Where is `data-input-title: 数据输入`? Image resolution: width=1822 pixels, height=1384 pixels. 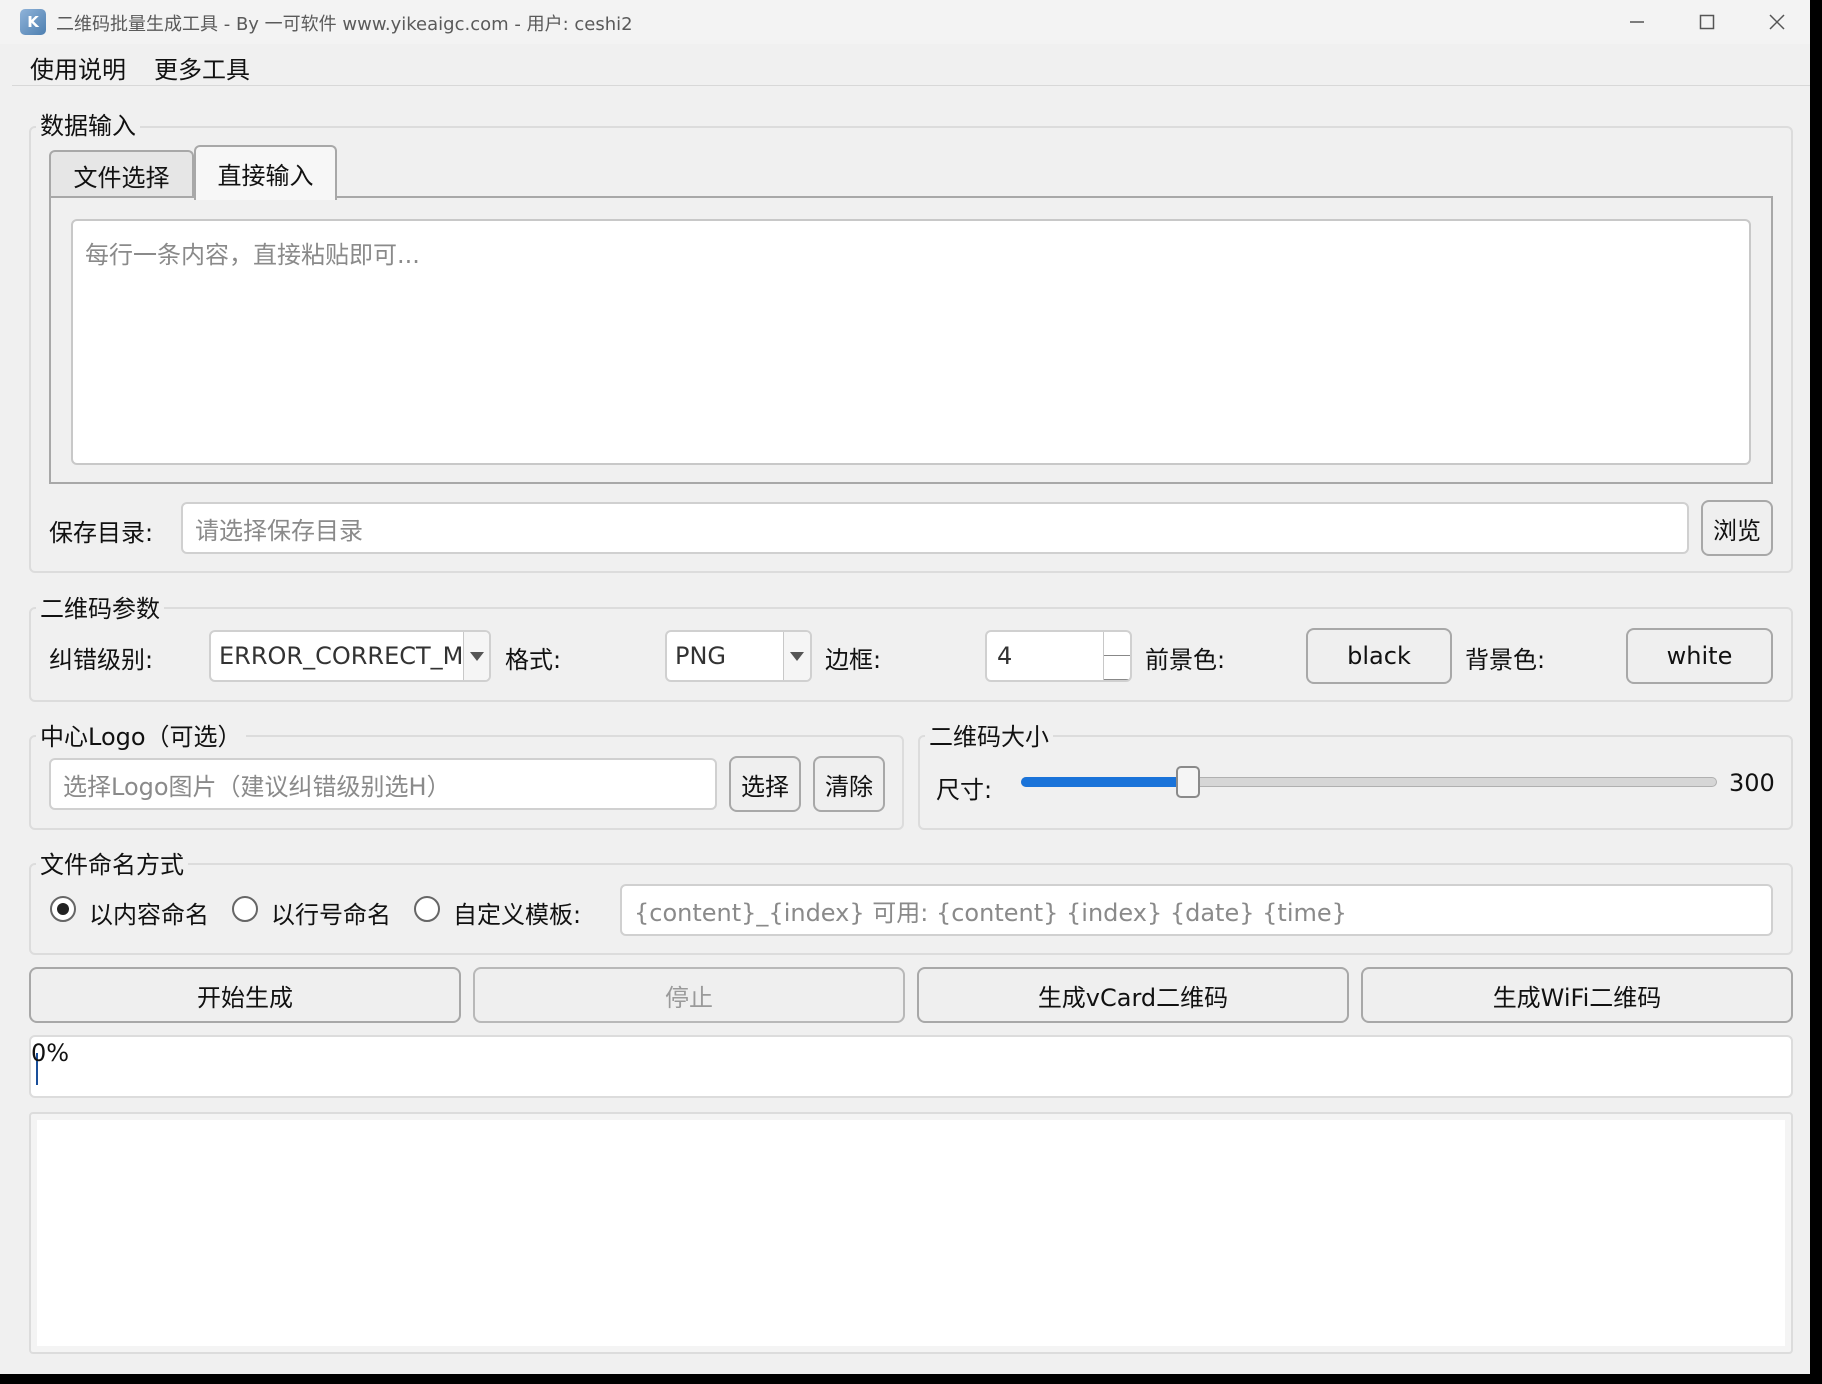
data-input-title: 数据输入 is located at coordinates (88, 123).